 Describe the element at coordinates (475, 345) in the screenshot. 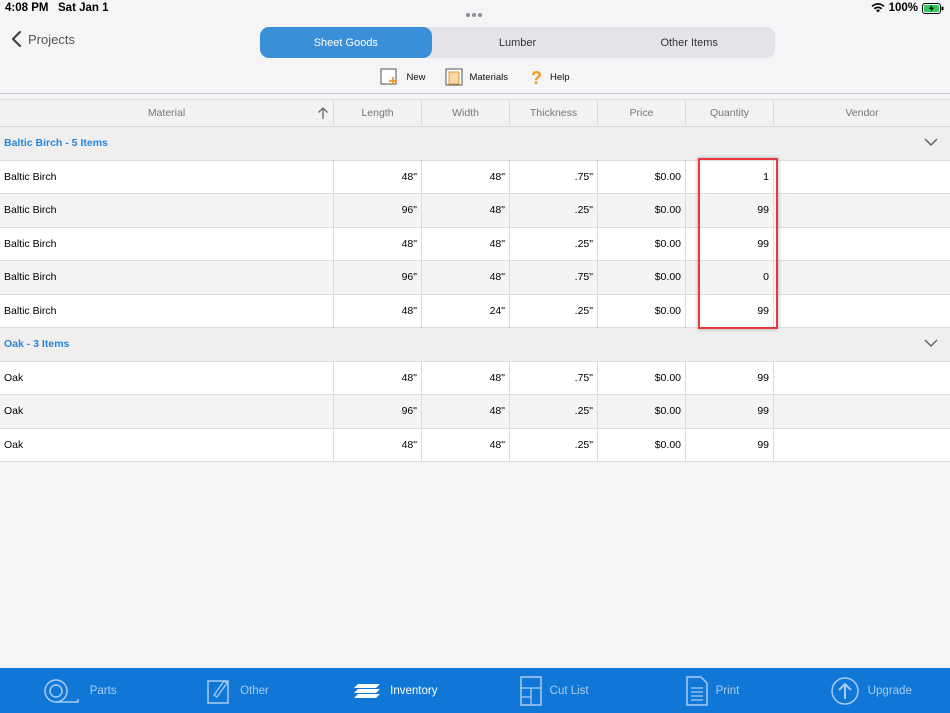

I see `group-header-oak: Oak - 3 Items` at that location.